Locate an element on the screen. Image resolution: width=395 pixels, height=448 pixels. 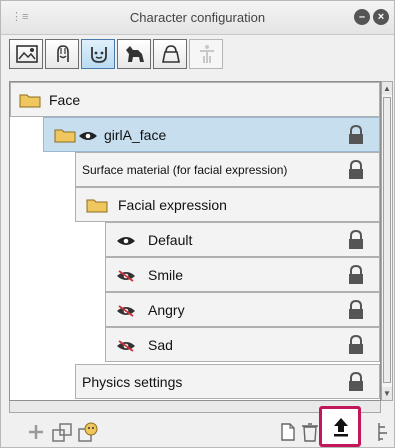
tree-item-physics-settings: Physics settings is located at coordinates (227, 381).